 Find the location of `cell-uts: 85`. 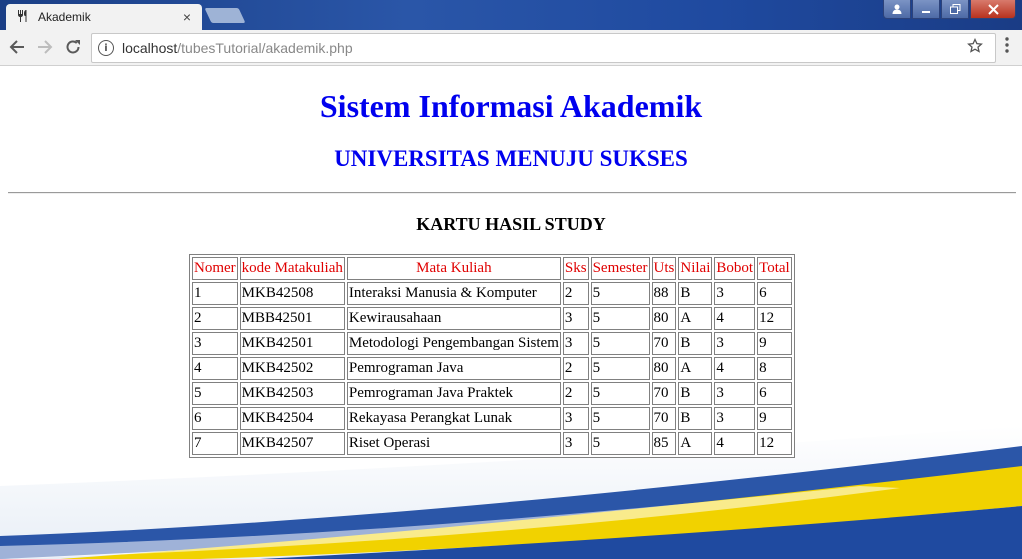

cell-uts: 85 is located at coordinates (664, 443).